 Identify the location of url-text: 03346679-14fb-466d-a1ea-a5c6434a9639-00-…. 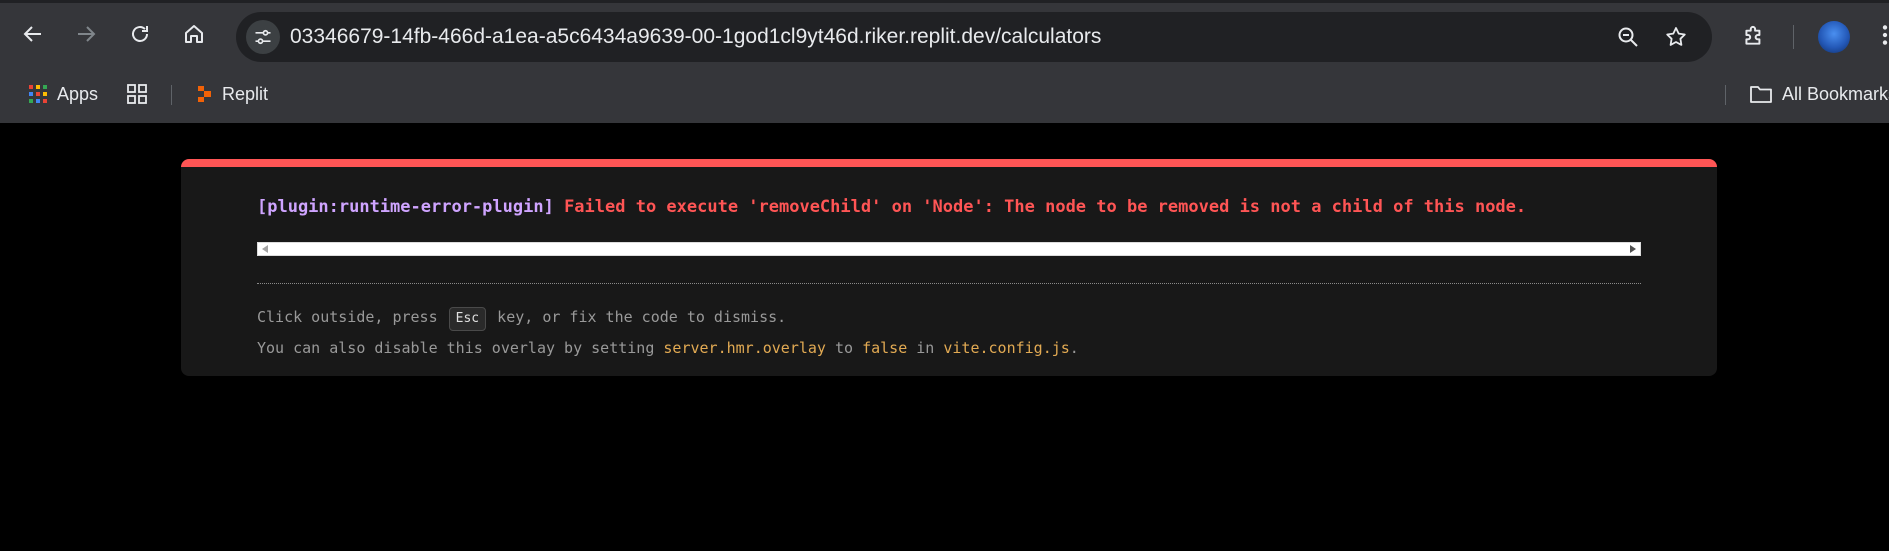
(695, 37).